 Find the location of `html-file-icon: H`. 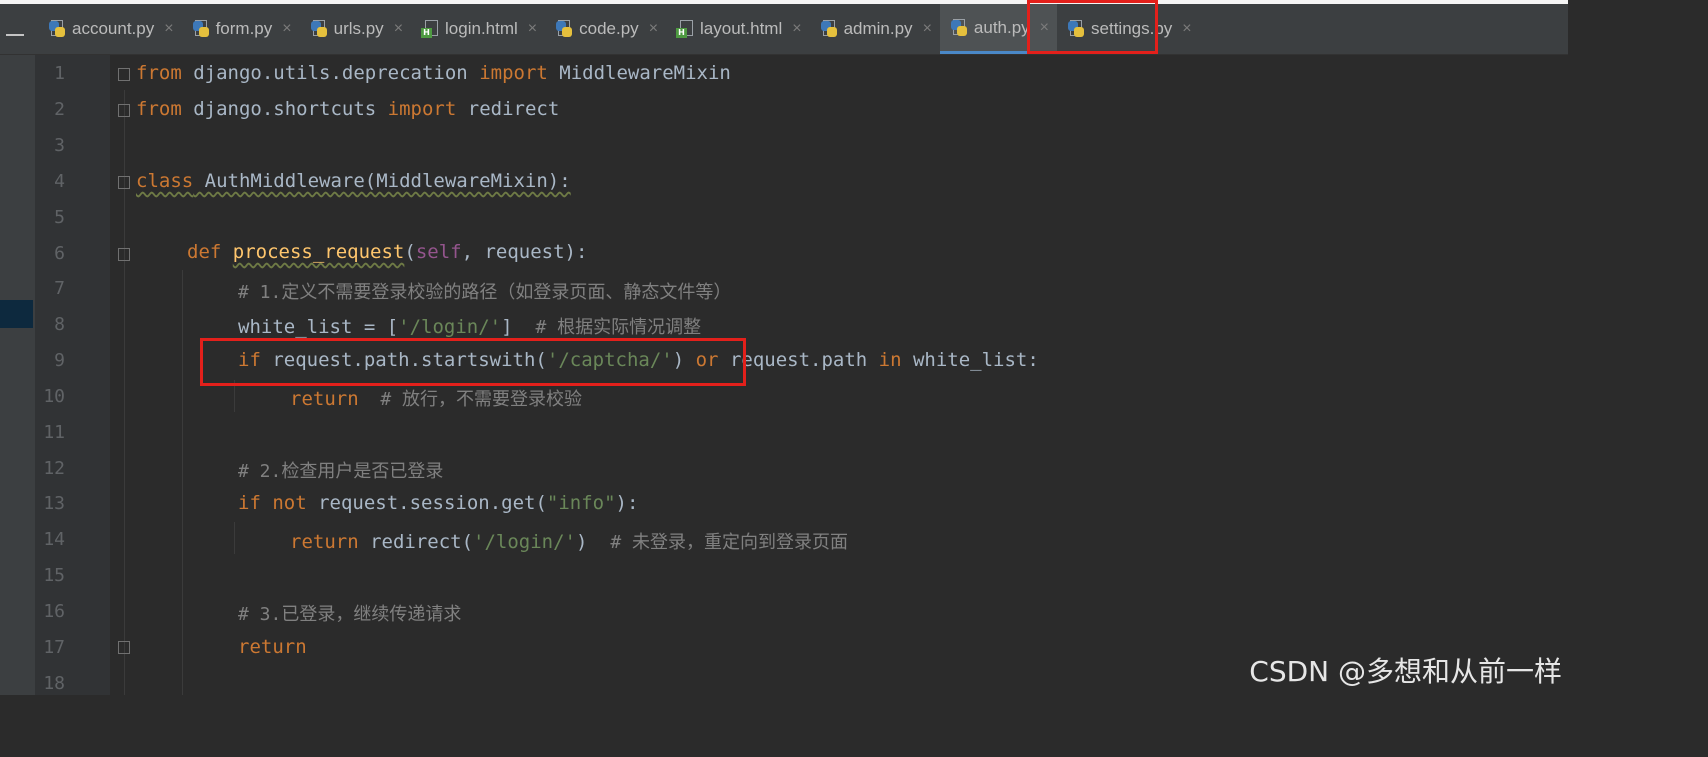

html-file-icon: H is located at coordinates (685, 29).